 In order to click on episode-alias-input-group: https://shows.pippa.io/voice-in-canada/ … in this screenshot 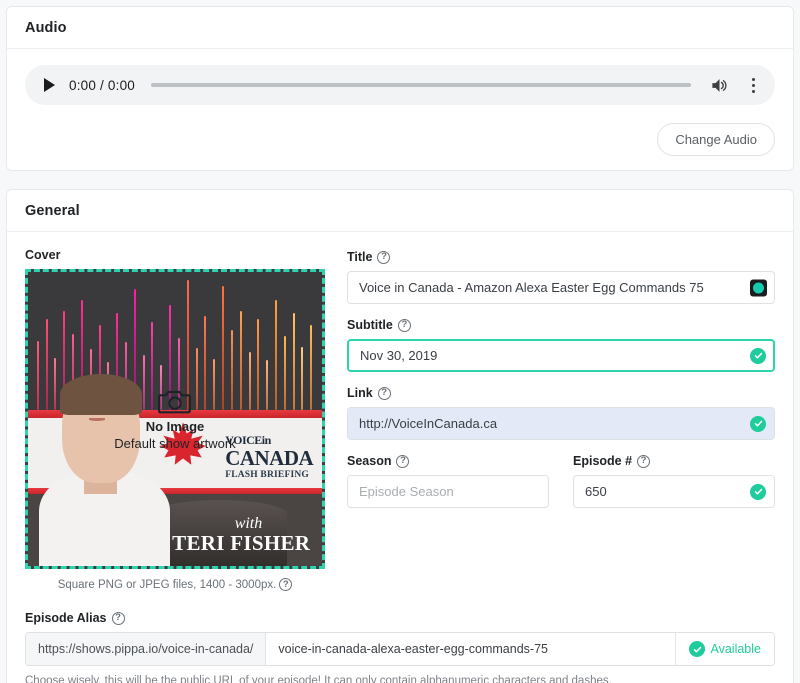, I will do `click(400, 649)`.